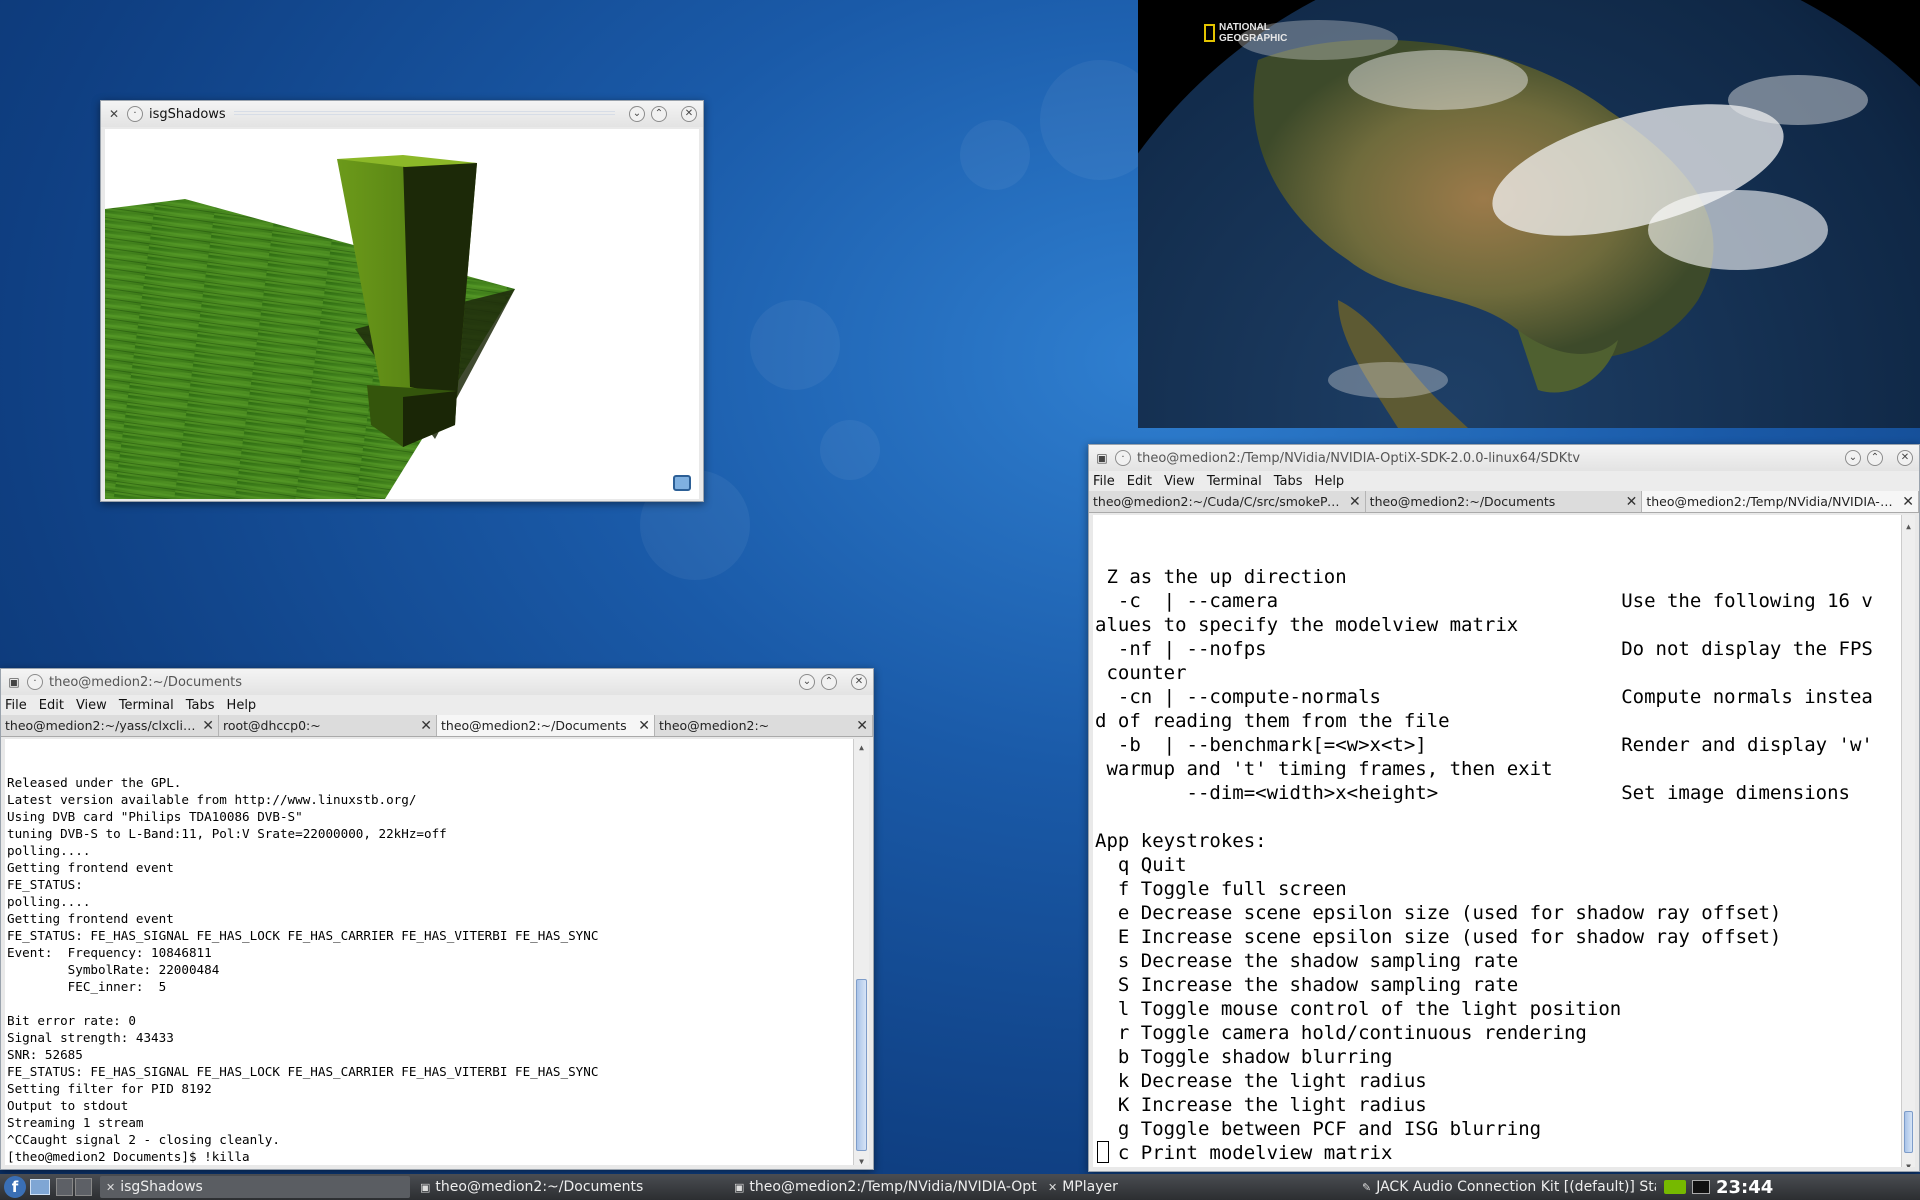  What do you see at coordinates (68, 1105) in the screenshot?
I see `terminal-line: Output to stdout` at bounding box center [68, 1105].